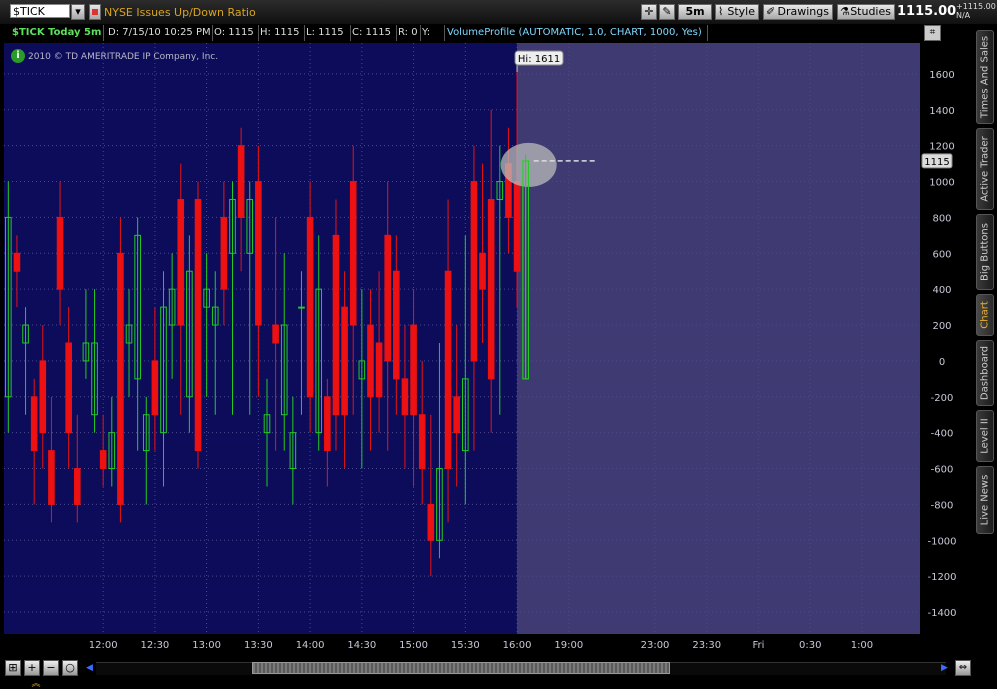 The image size is (997, 689). I want to click on drawing-grid-button: ⊞, so click(13, 668).